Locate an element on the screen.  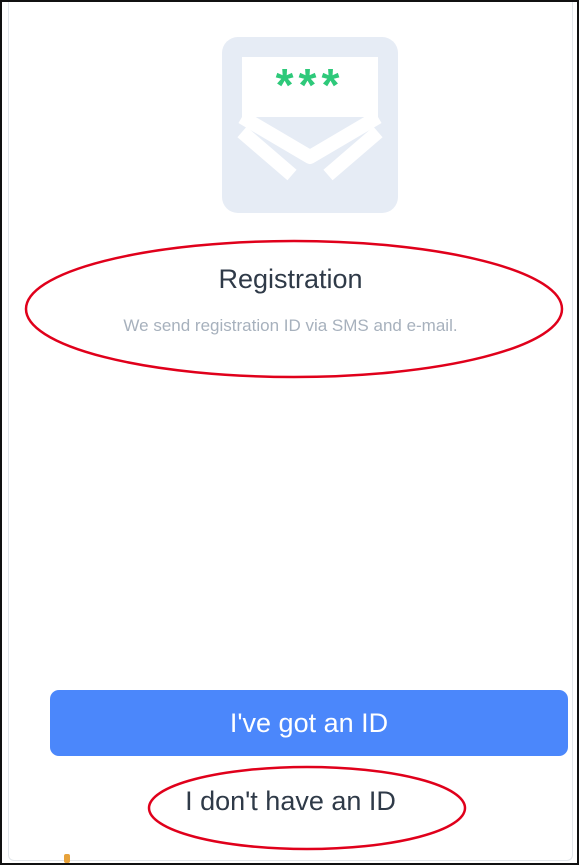
no-id-link: I don't have an ID is located at coordinates (290, 801).